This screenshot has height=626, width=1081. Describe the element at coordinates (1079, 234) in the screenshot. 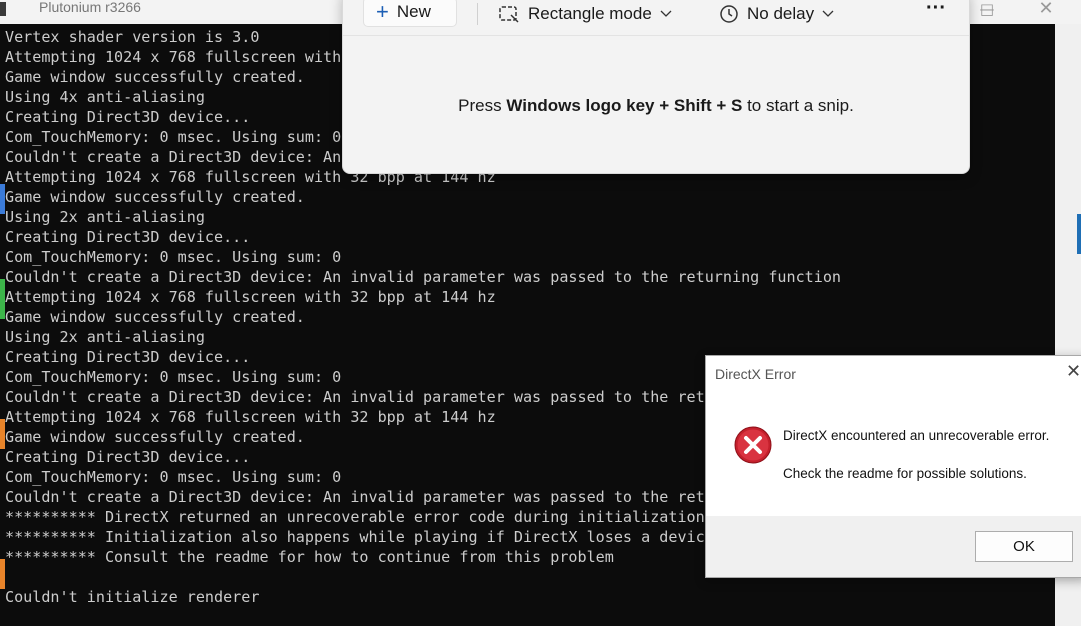

I see `desktop-accent` at that location.